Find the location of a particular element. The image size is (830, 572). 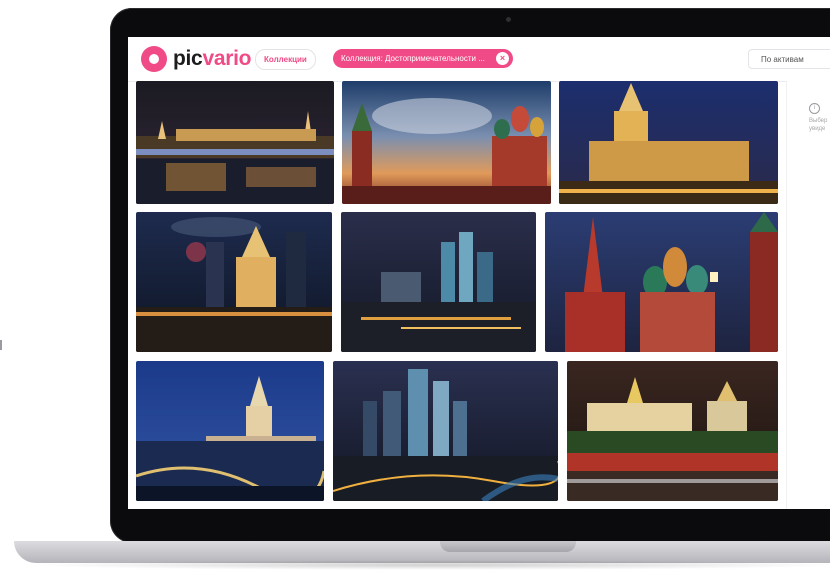

logo-text: picvario is located at coordinates (212, 59).